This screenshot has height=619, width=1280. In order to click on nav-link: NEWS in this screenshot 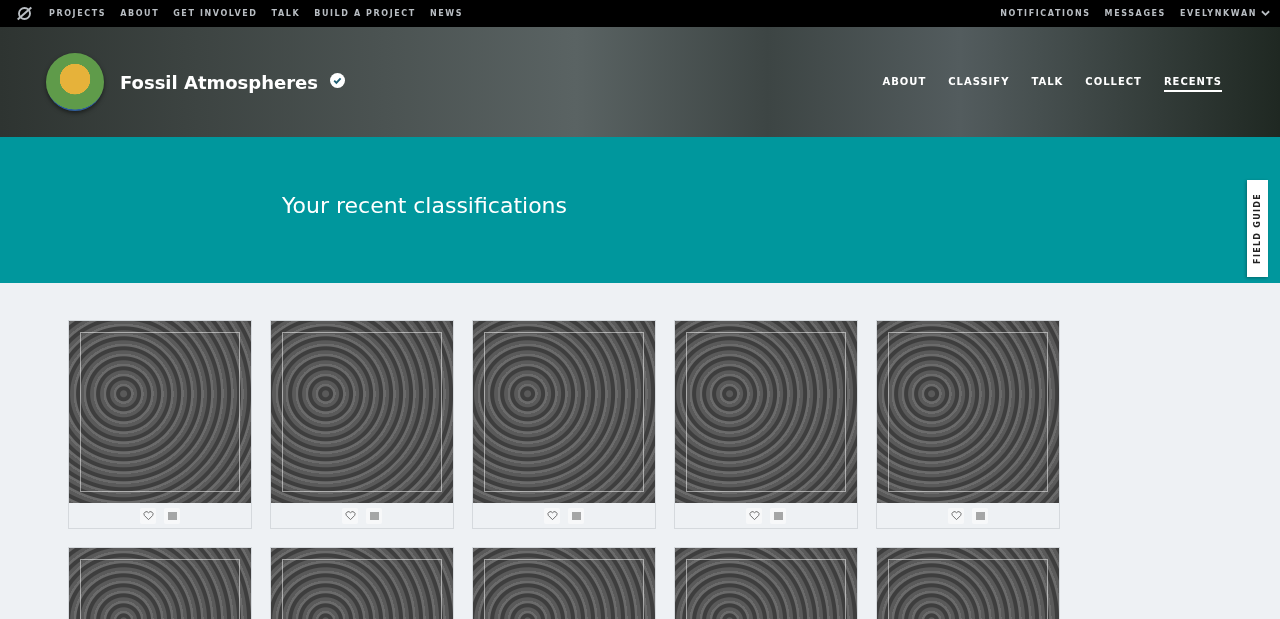, I will do `click(446, 13)`.